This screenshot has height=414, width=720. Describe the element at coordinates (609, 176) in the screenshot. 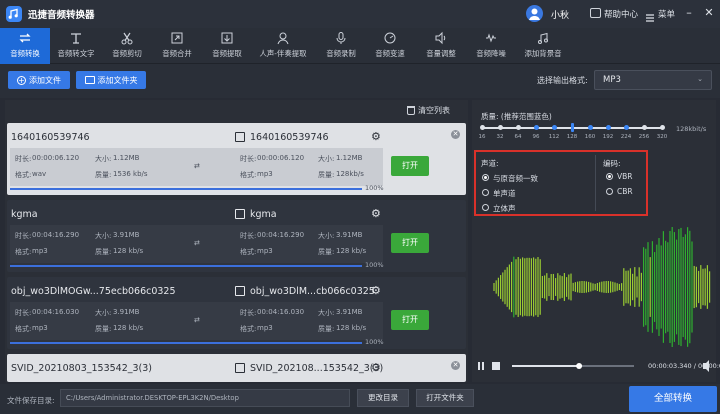

I see `encoding-radio-vbr` at that location.